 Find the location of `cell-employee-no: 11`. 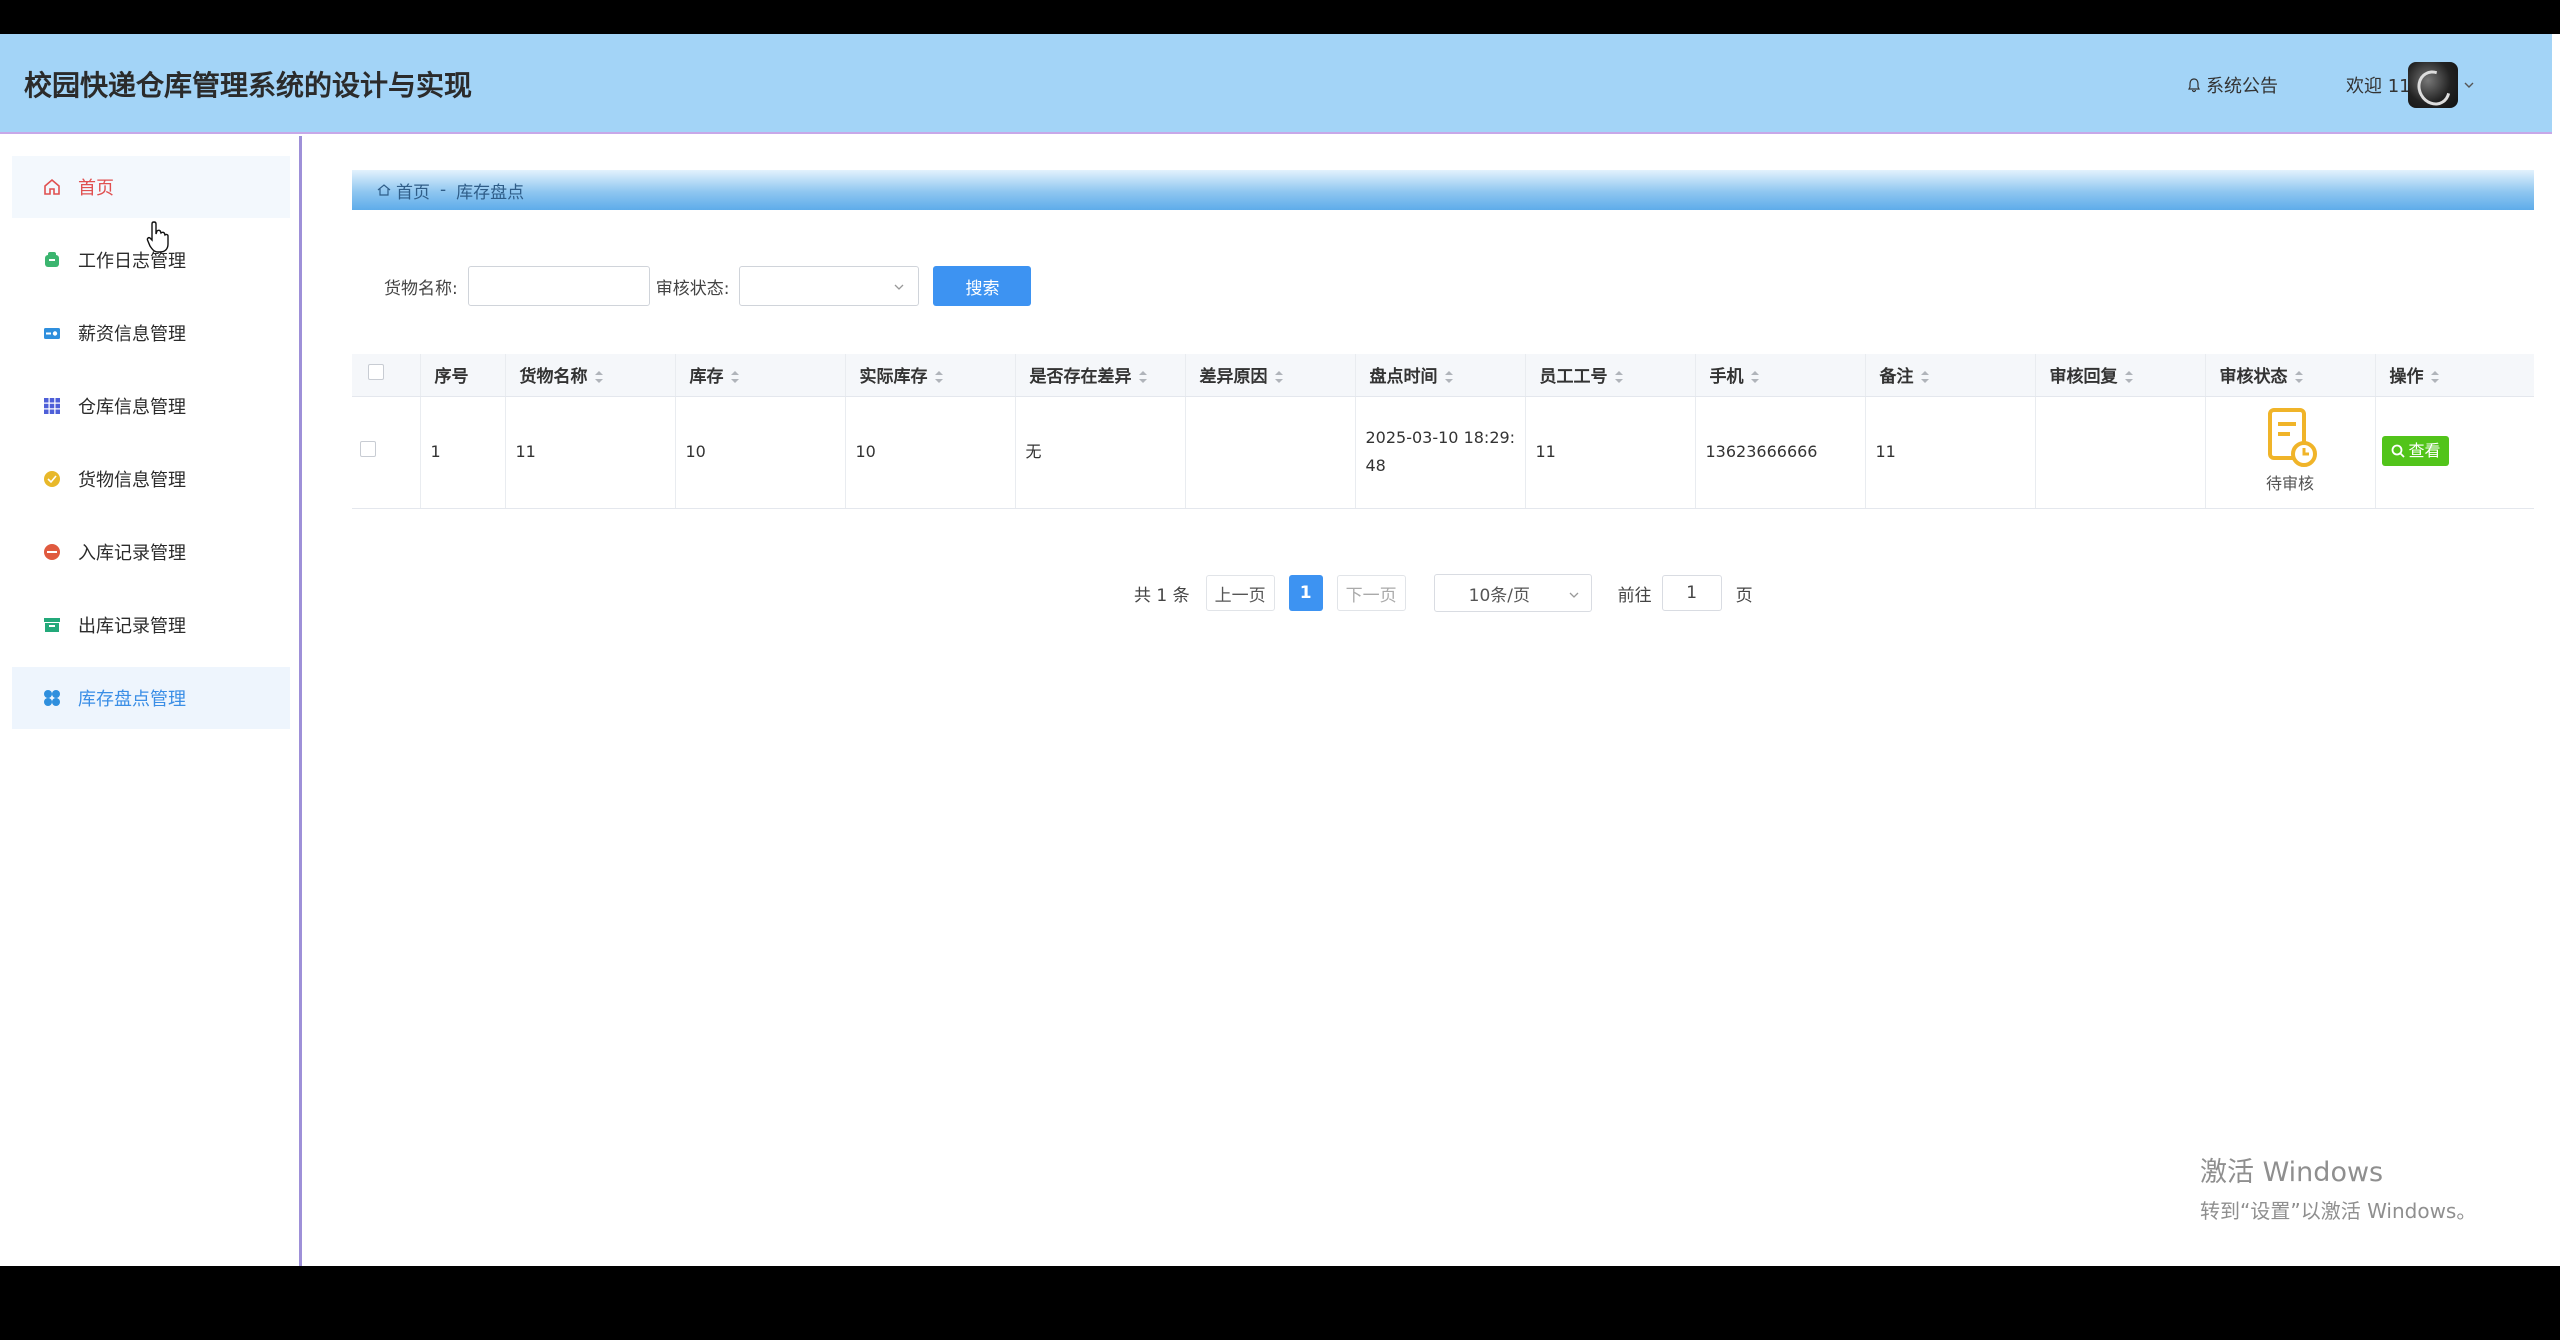

cell-employee-no: 11 is located at coordinates (1610, 452).